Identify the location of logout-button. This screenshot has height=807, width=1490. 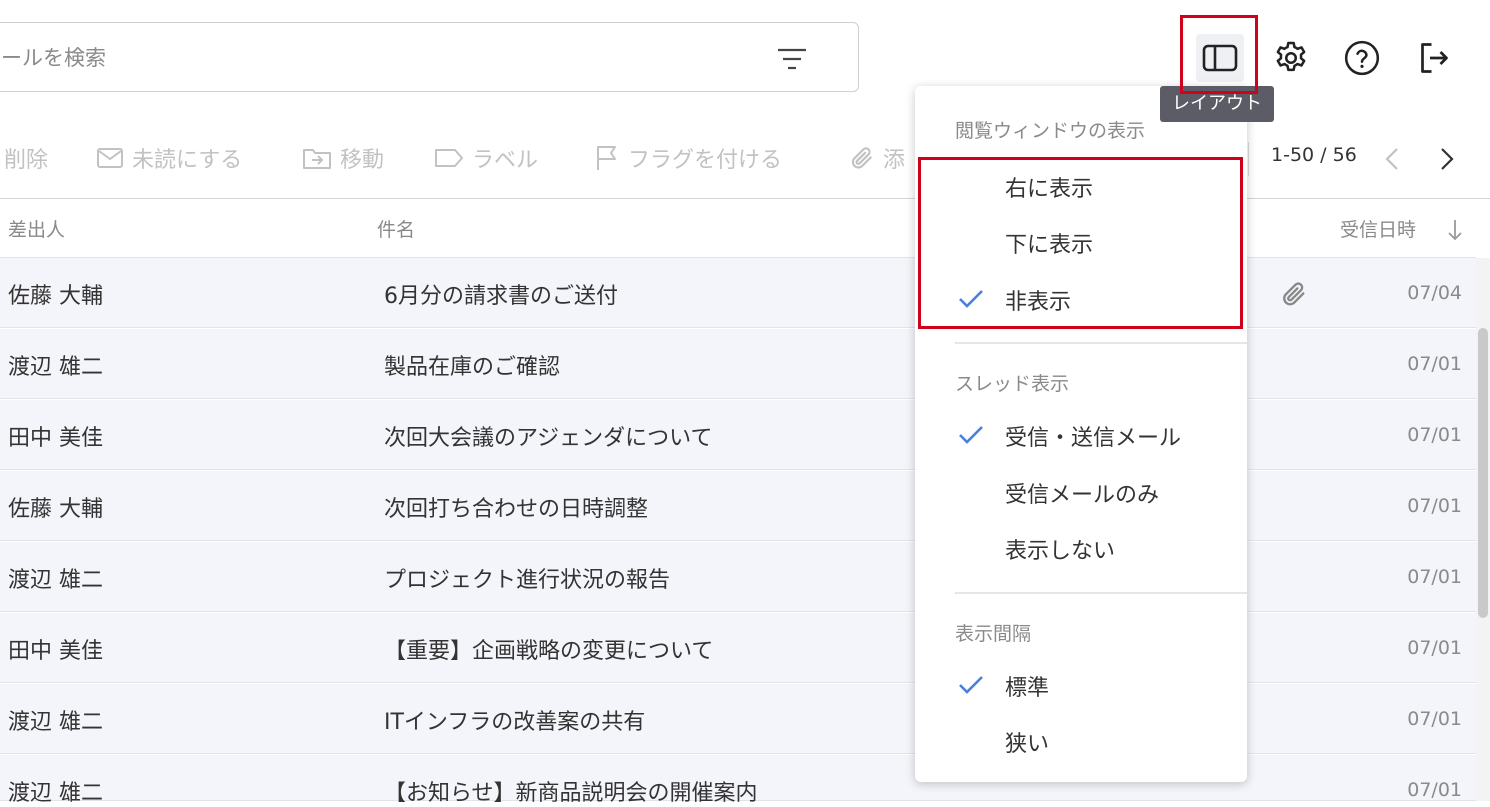
(1433, 58).